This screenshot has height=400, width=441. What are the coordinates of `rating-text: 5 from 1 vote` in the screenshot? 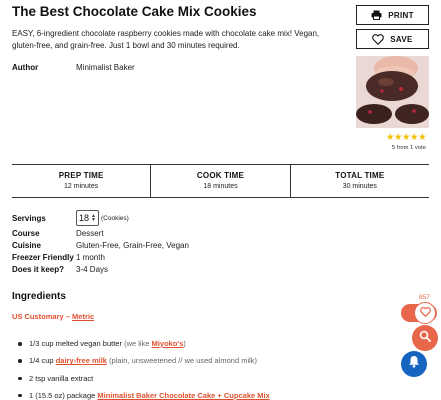 It's located at (409, 148).